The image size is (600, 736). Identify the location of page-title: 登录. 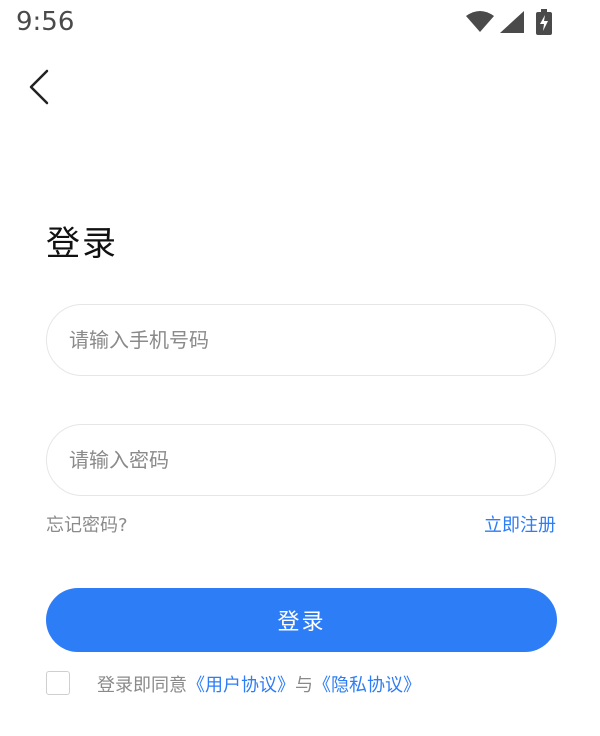
(82, 244).